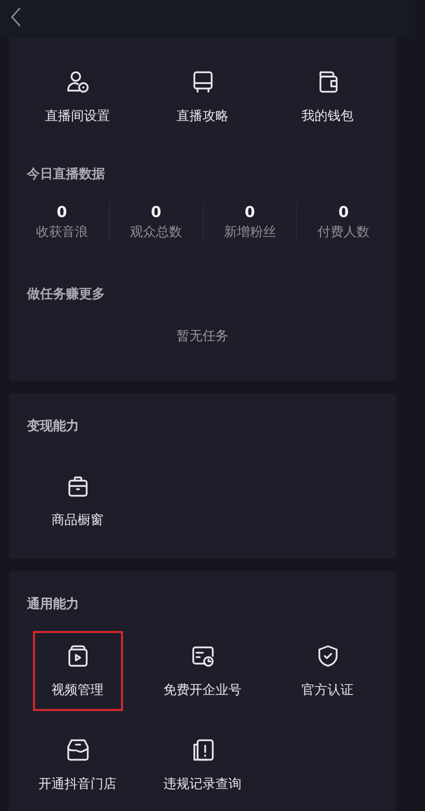 The width and height of the screenshot is (425, 811). What do you see at coordinates (77, 82) in the screenshot?
I see `person-gear-icon` at bounding box center [77, 82].